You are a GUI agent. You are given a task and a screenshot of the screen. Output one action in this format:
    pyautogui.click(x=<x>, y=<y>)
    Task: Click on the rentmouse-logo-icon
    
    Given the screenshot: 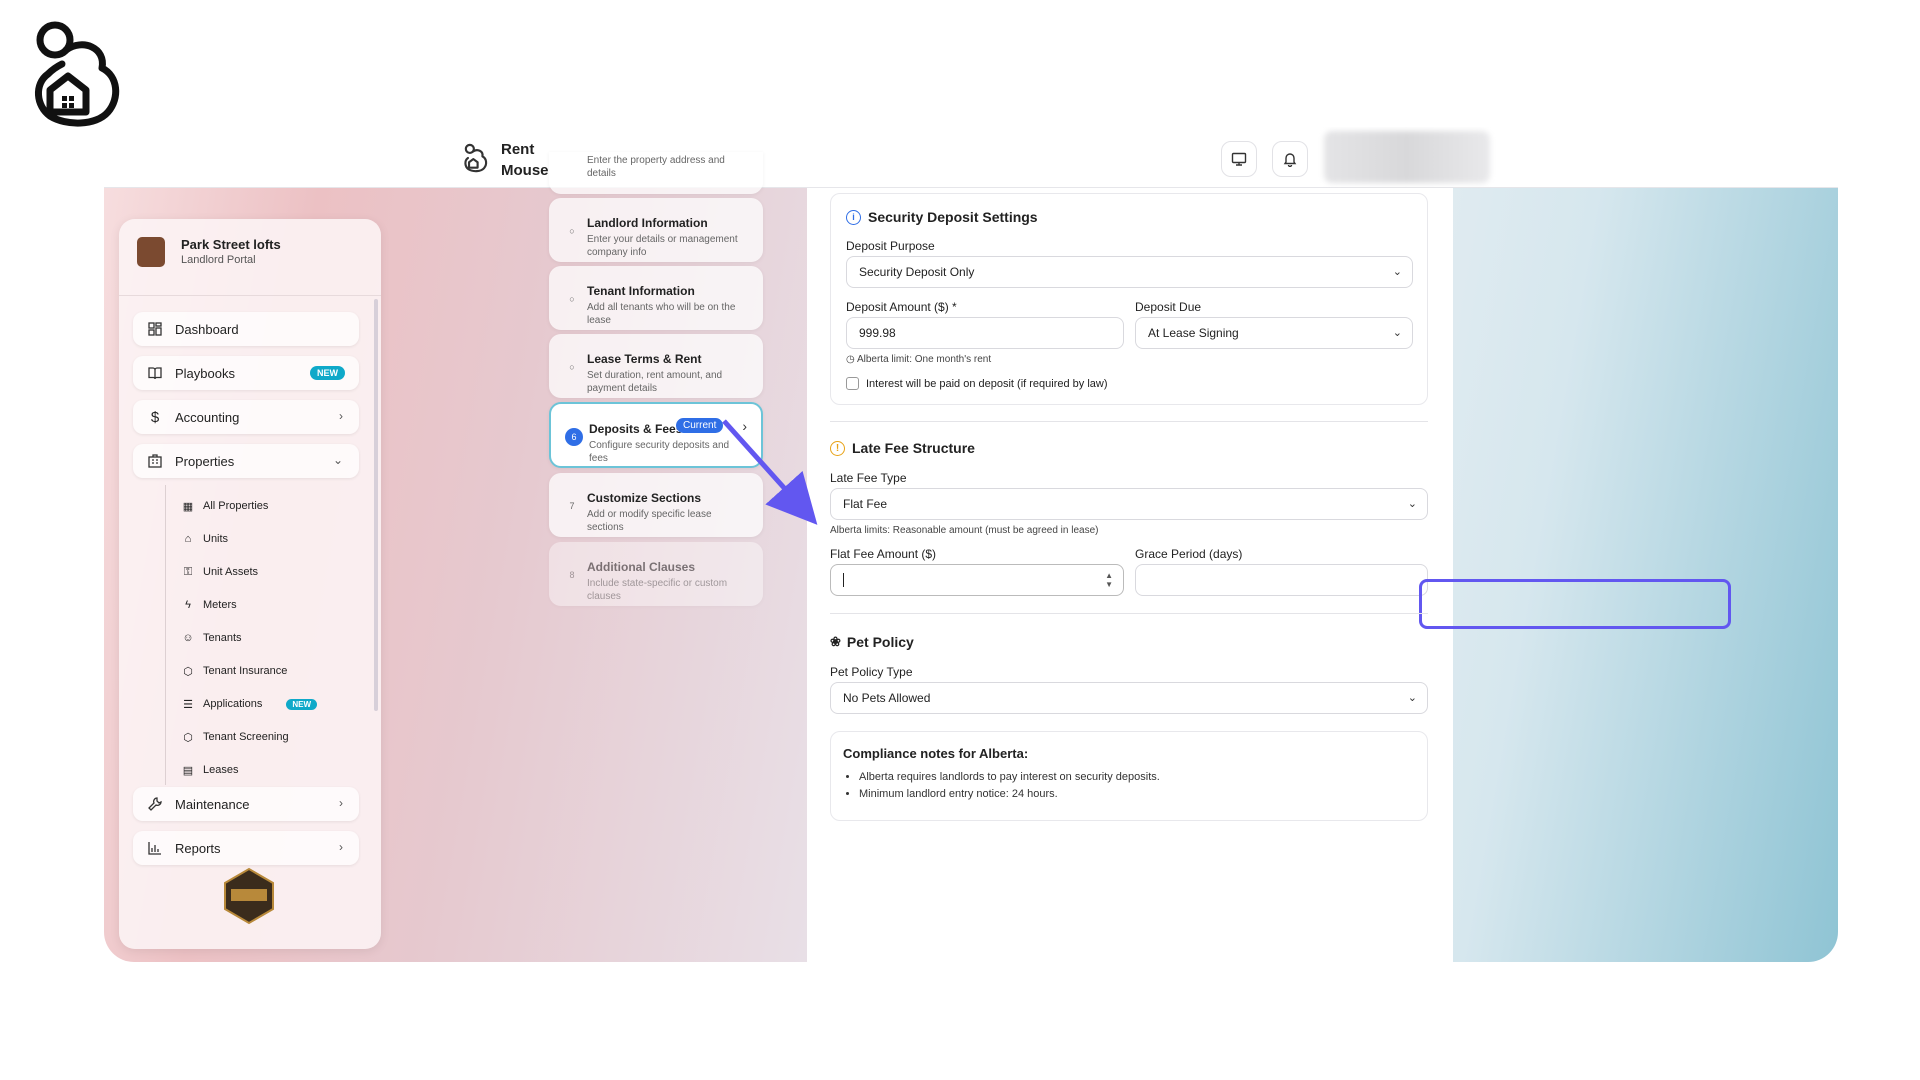 What is the action you would take?
    pyautogui.click(x=77, y=74)
    